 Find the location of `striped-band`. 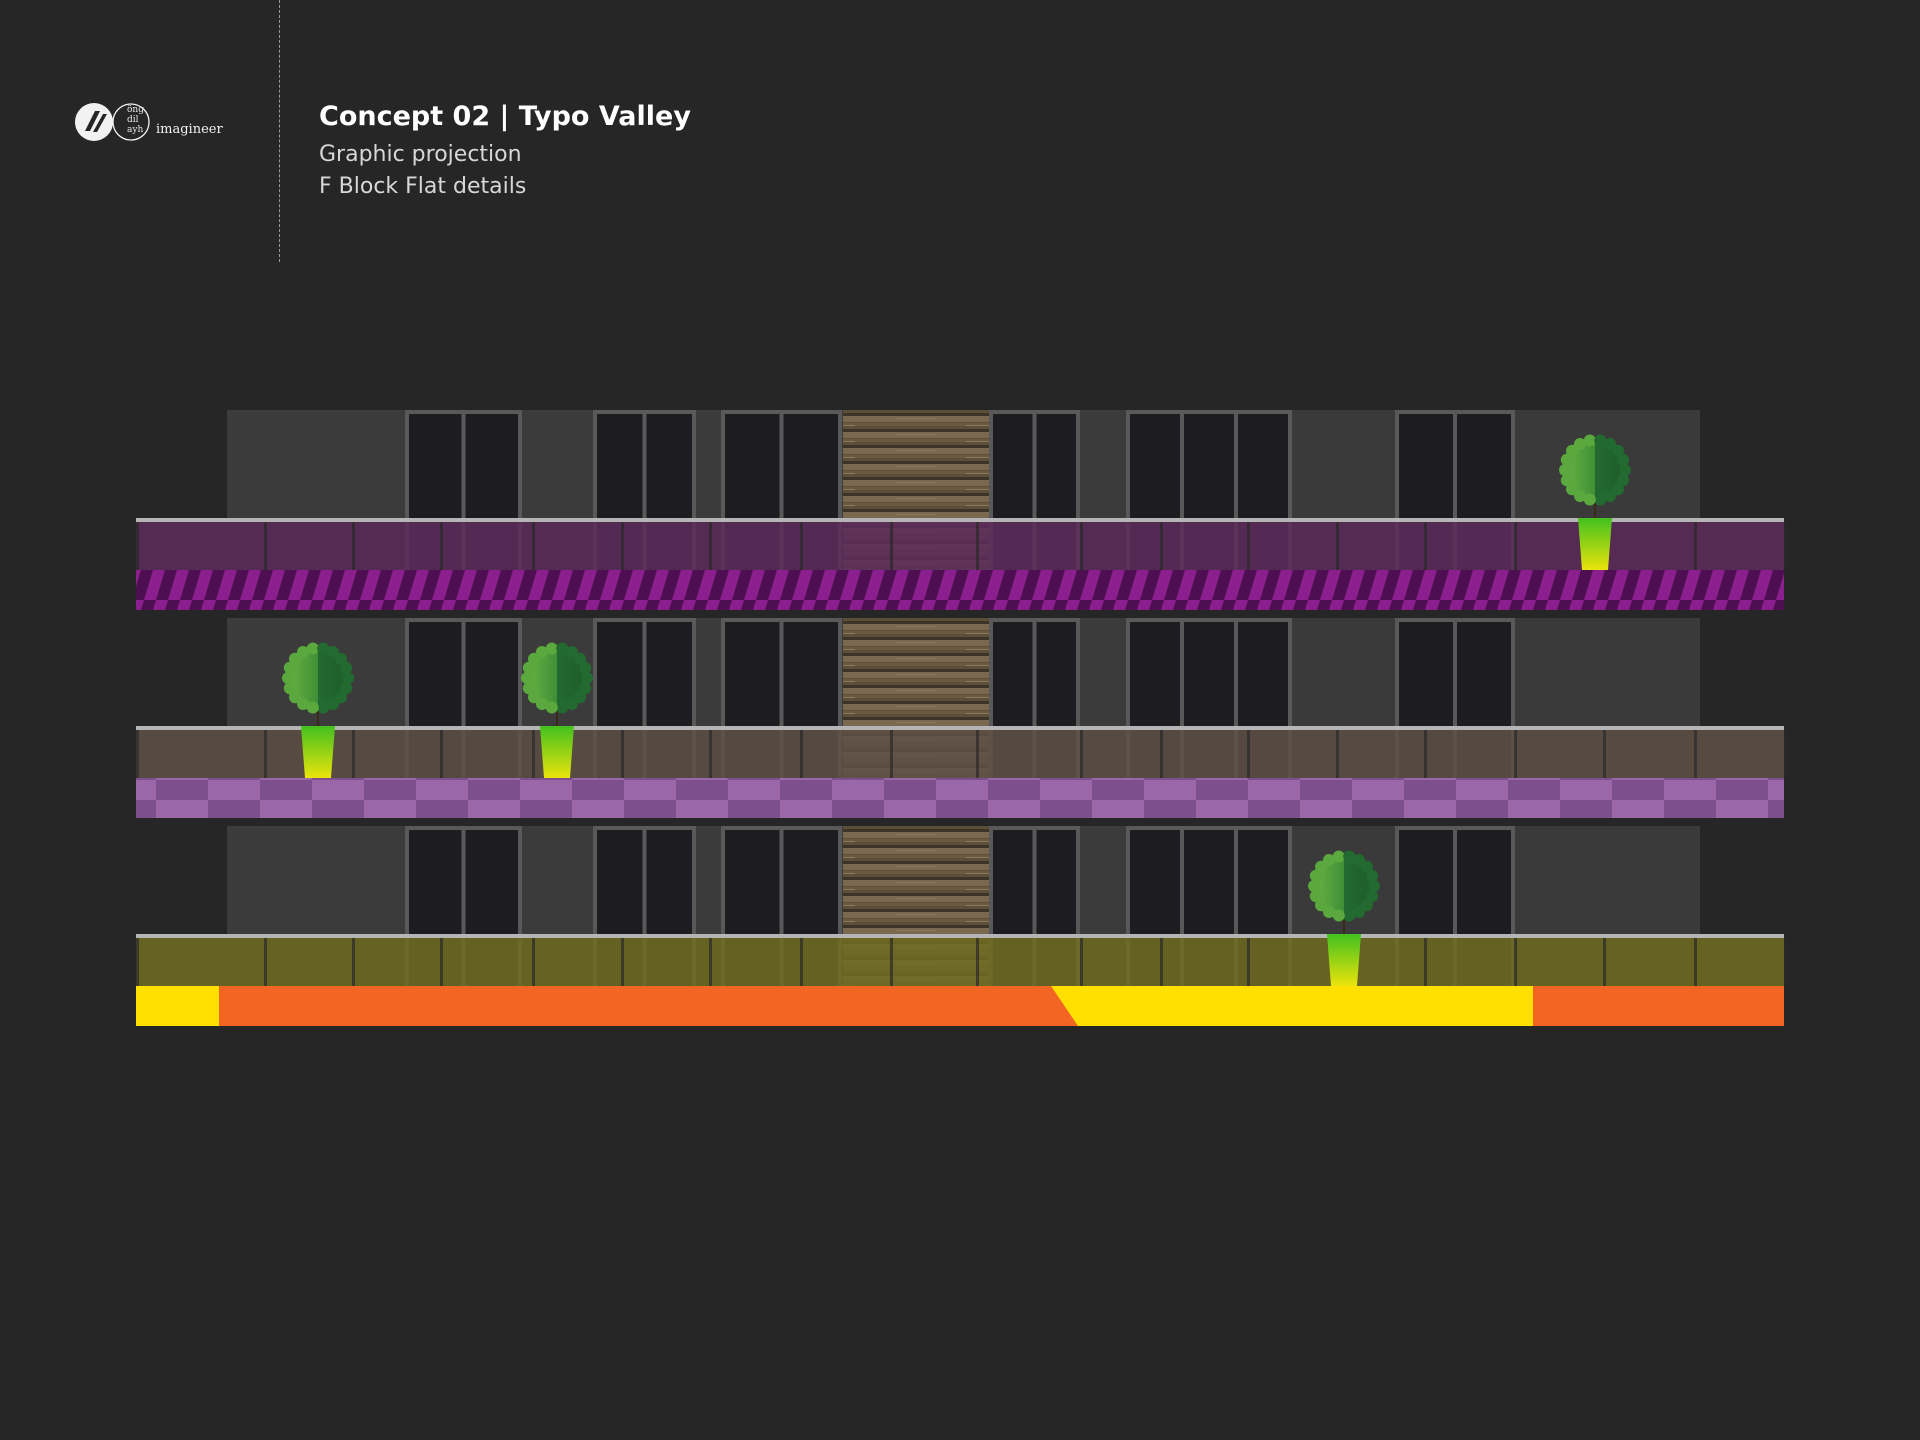

striped-band is located at coordinates (960, 590).